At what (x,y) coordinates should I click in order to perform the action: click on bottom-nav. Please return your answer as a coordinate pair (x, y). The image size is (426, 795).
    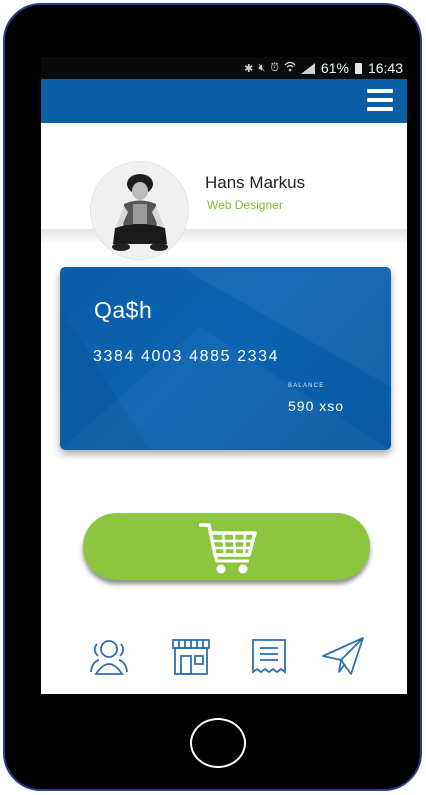
    Looking at the image, I should click on (224, 657).